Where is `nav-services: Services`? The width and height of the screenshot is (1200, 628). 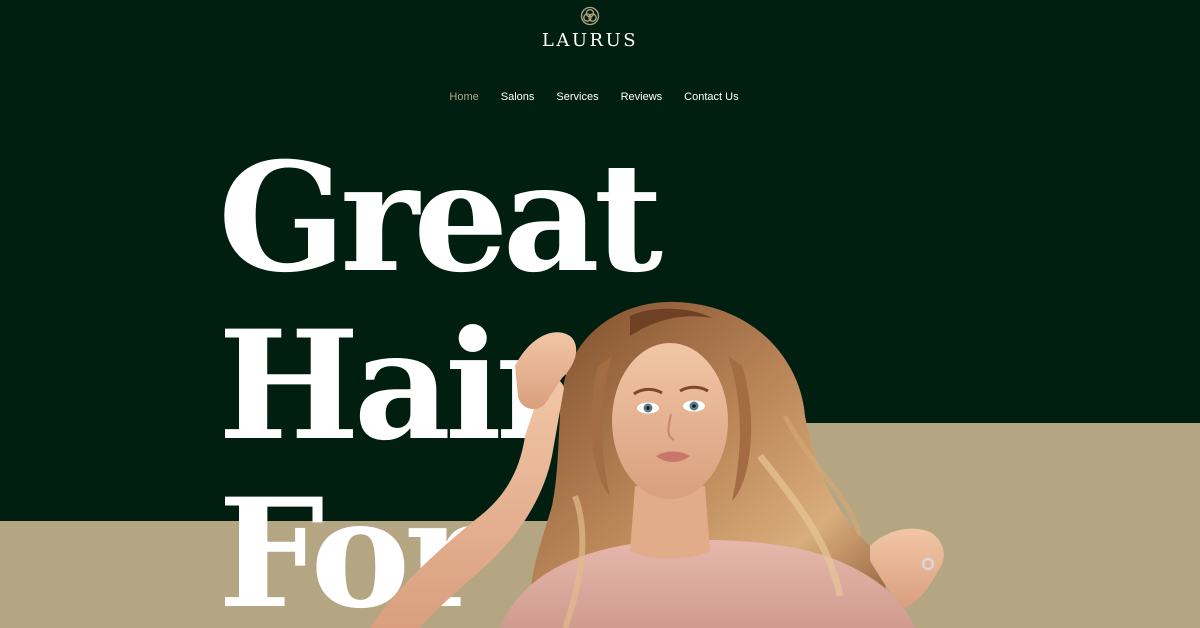
nav-services: Services is located at coordinates (577, 97).